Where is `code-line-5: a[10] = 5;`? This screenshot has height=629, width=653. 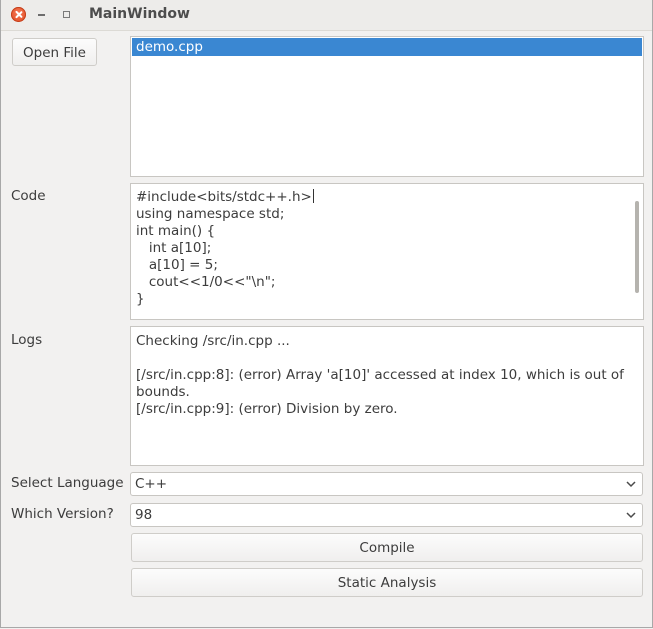
code-line-5: a[10] = 5; is located at coordinates (177, 265).